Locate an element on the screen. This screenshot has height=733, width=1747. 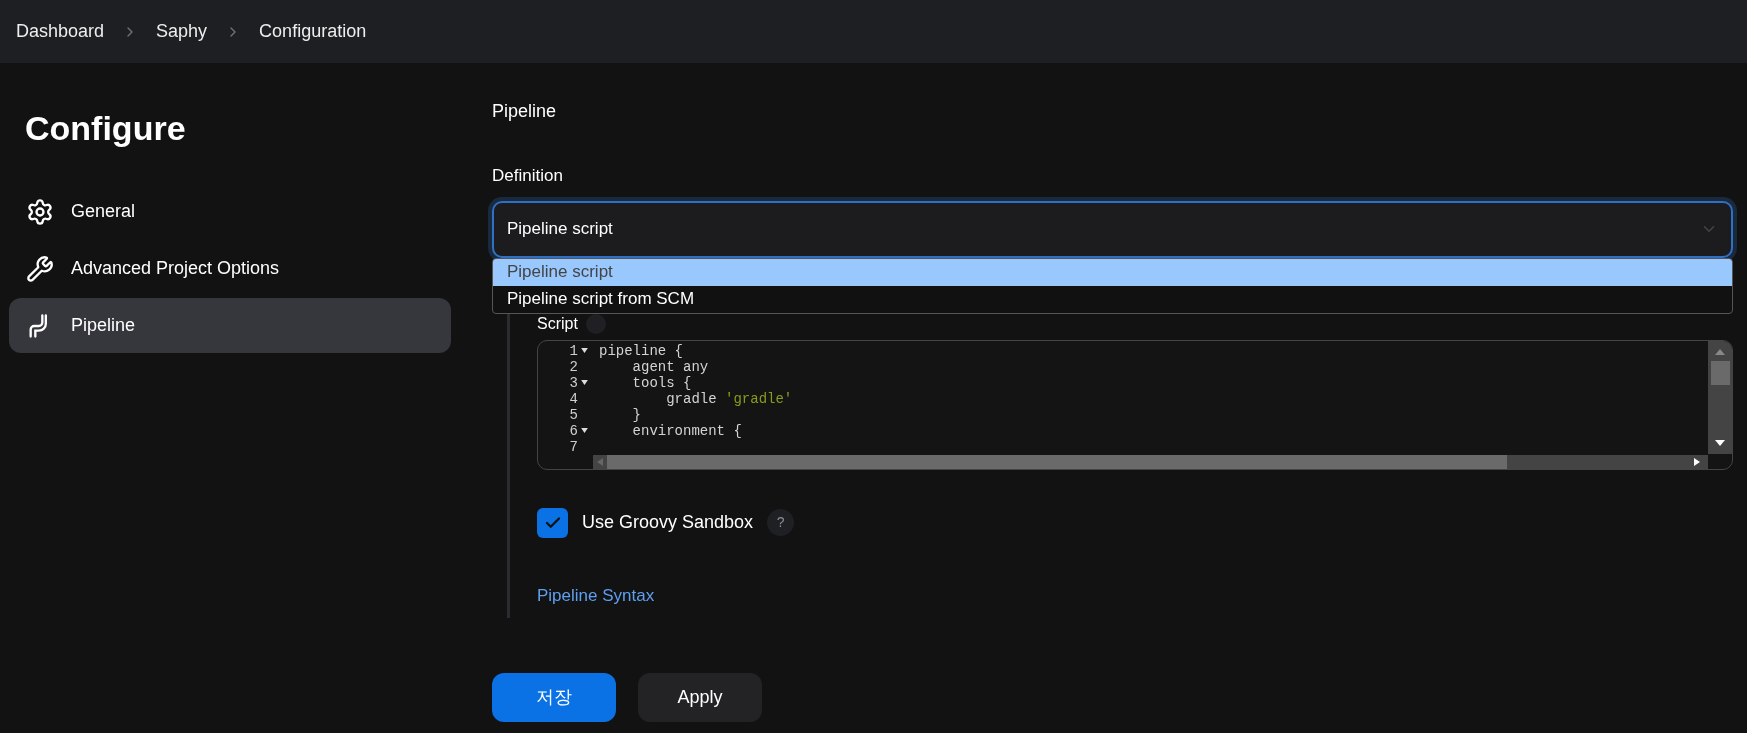
code-editor: 1 pipeline { 2 agent any 3 tools { 4 gradle 'gradle' 5 } 6 environment { 7 is located at coordinates (1135, 404).